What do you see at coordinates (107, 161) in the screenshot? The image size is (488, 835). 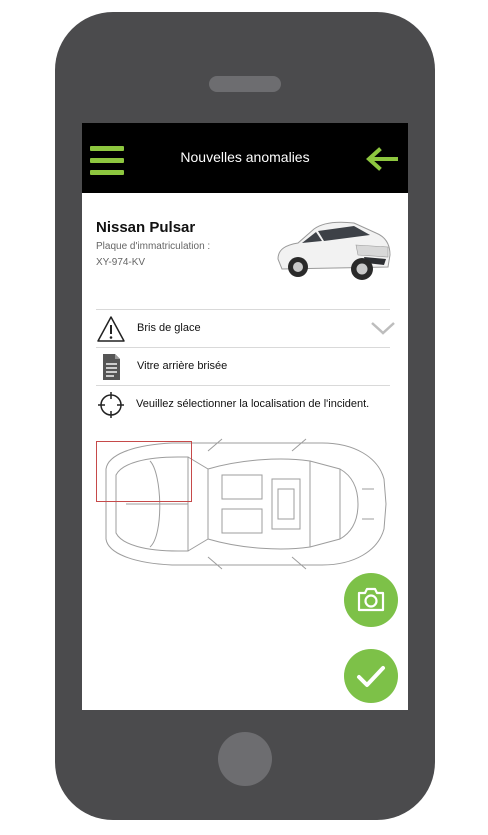 I see `hamburger-icon` at bounding box center [107, 161].